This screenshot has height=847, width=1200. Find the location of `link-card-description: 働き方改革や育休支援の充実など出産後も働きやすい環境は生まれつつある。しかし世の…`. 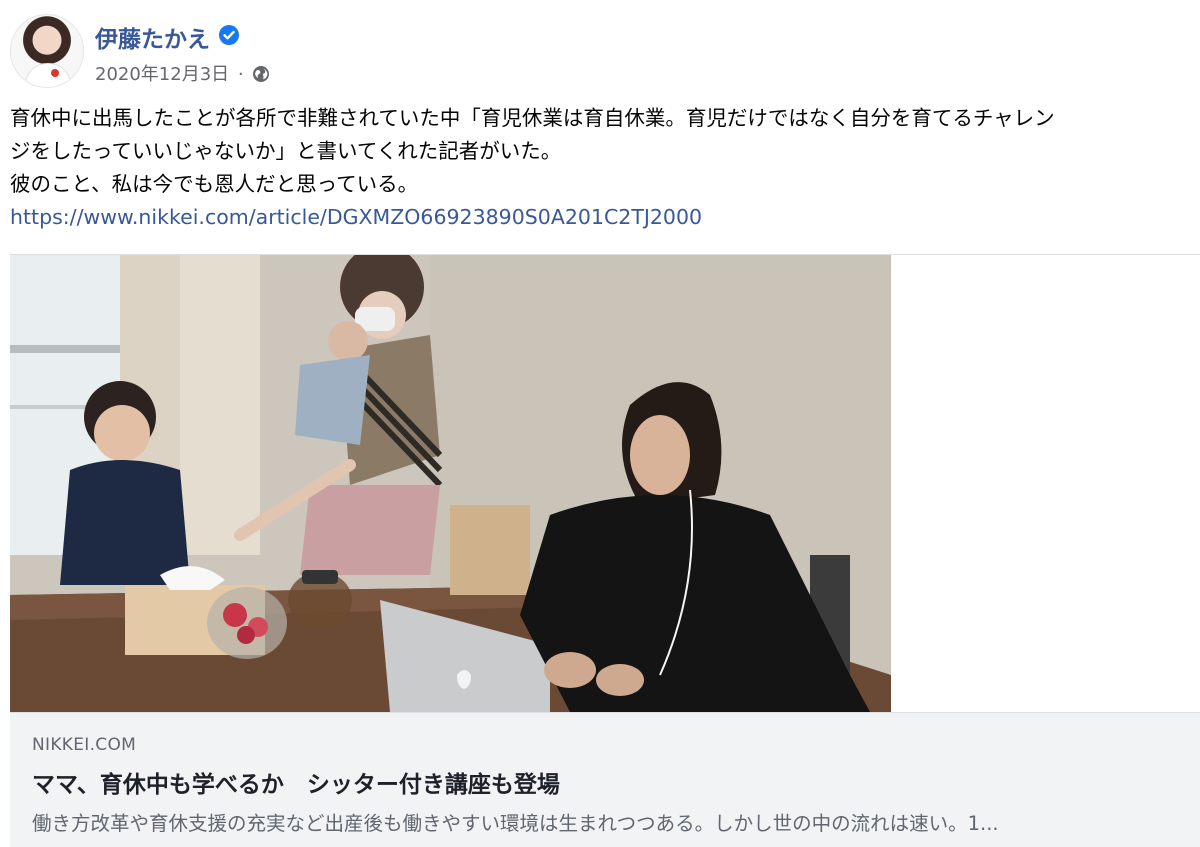

link-card-description: 働き方改革や育休支援の充実など出産後も働きやすい環境は生まれつつある。しかし世の… is located at coordinates (515, 823).